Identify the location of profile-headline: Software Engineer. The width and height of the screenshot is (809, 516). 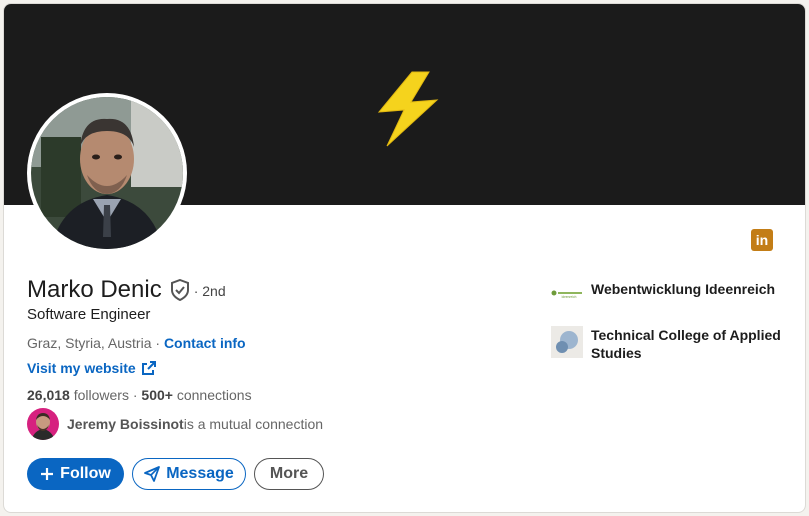
(89, 314).